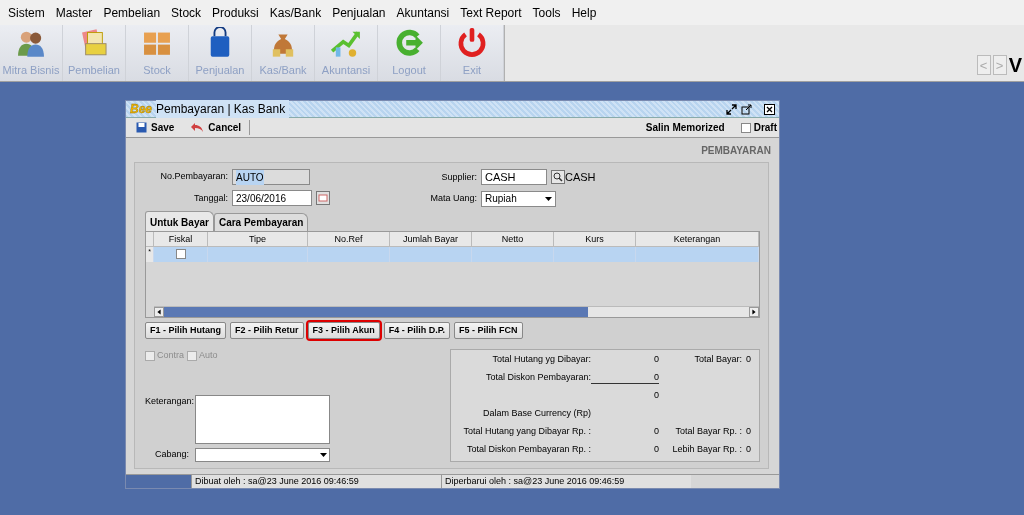 The image size is (1024, 515). Describe the element at coordinates (185, 330) in the screenshot. I see `function-button: F1 - Pilih Hutang` at that location.